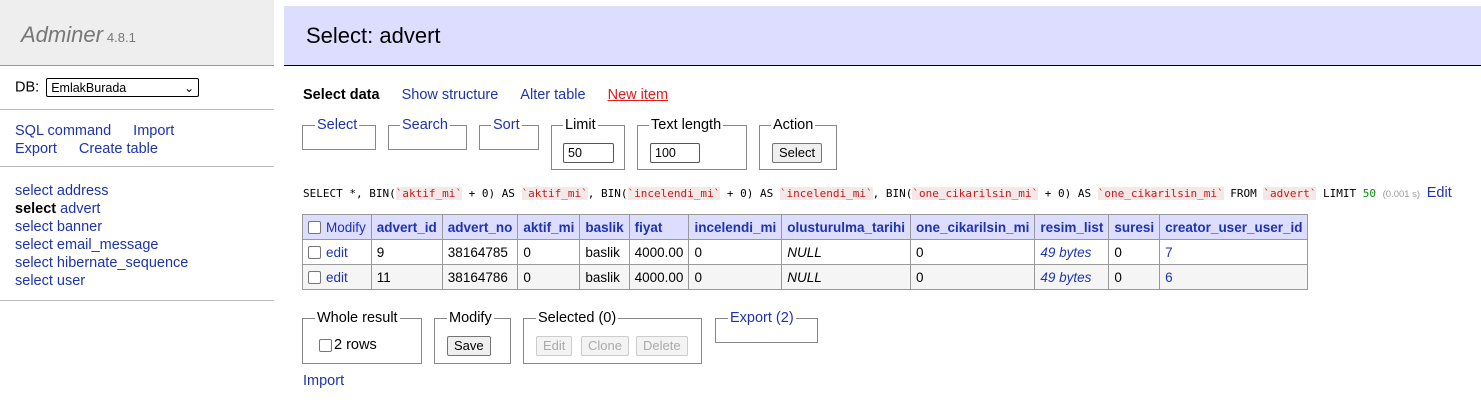 This screenshot has height=400, width=1481. What do you see at coordinates (554, 346) in the screenshot?
I see `edit-selected-button: Edit` at bounding box center [554, 346].